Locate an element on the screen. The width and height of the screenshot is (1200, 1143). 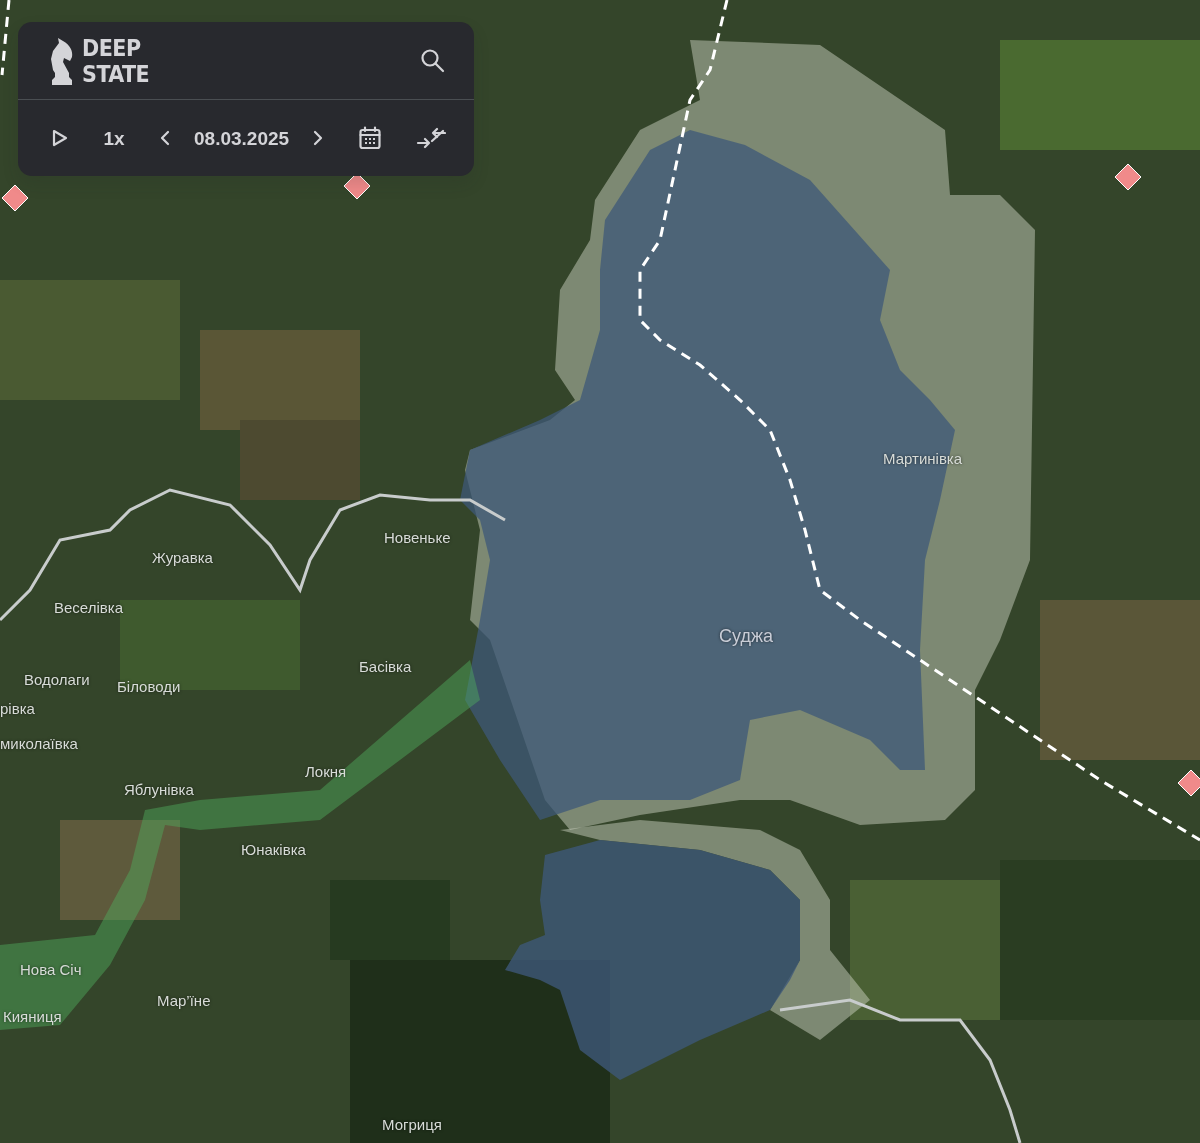
speed-button: 1x is located at coordinates (114, 138).